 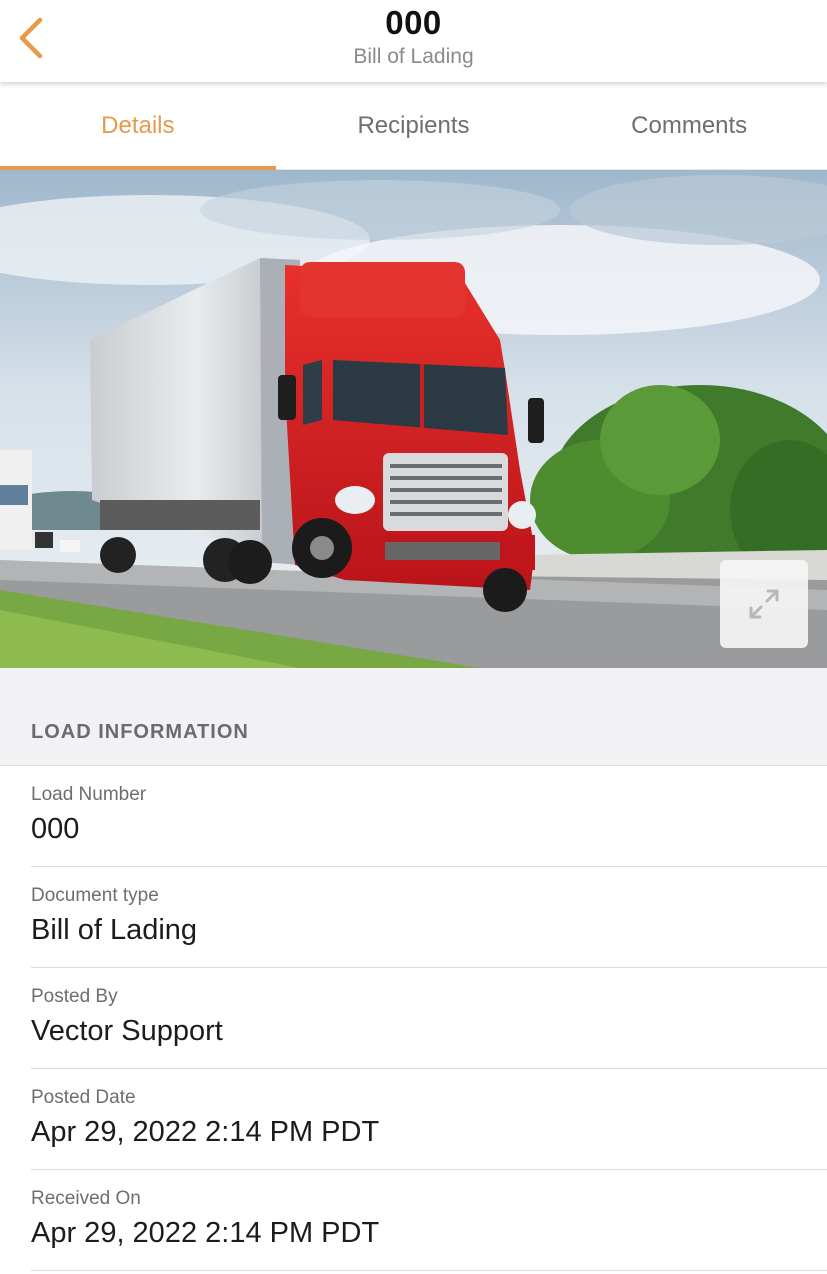 I want to click on field-load-number: Load Number 000, so click(x=429, y=816).